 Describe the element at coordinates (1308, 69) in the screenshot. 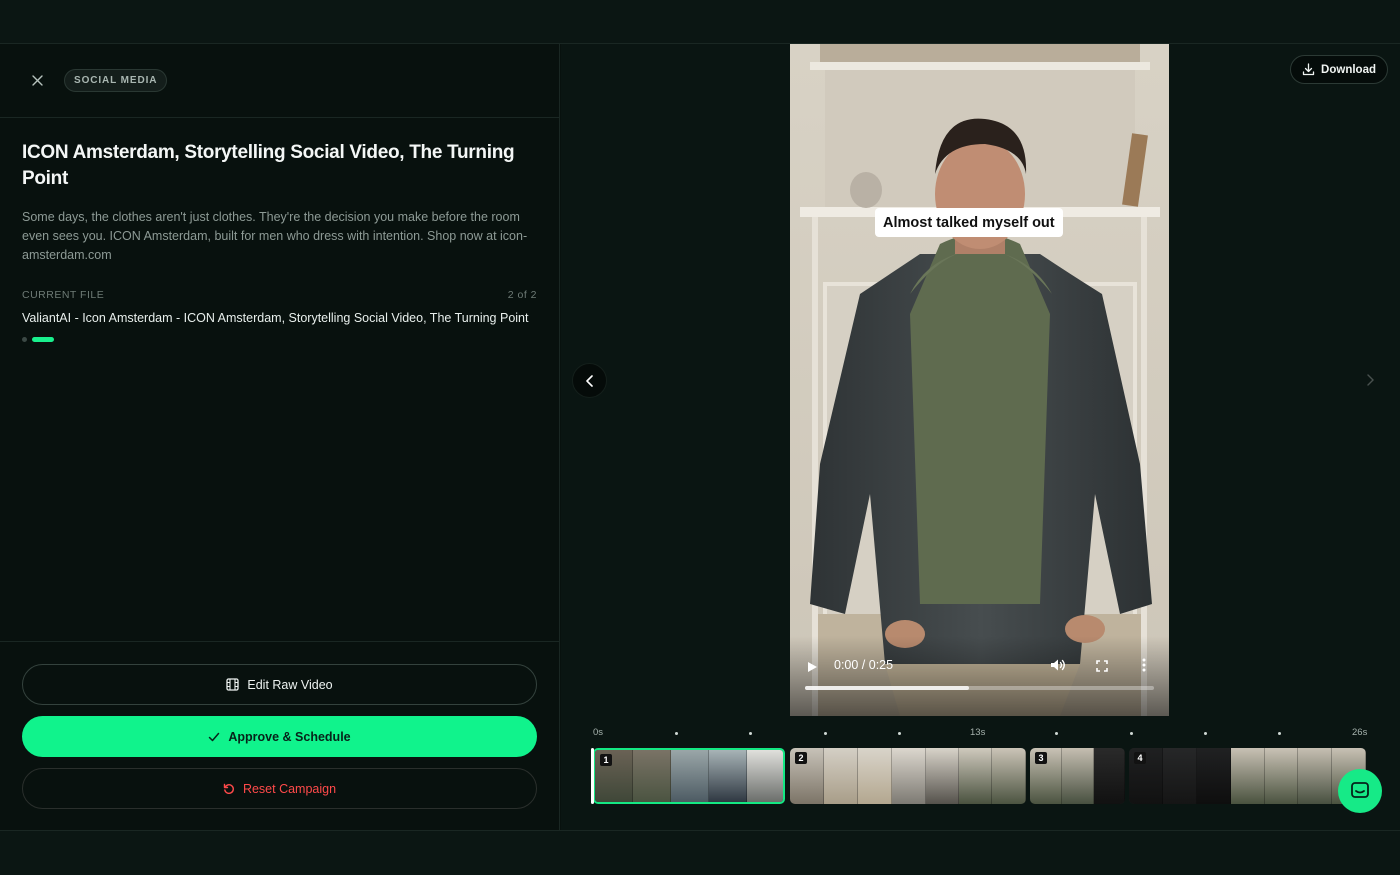

I see `download-icon` at that location.